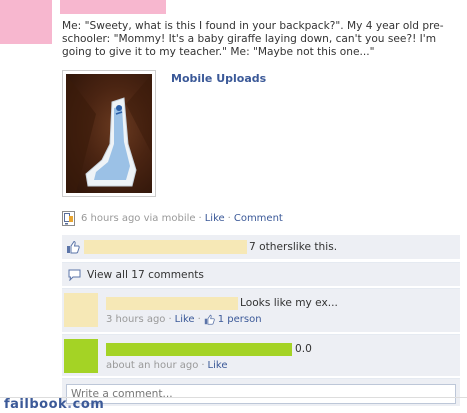 The height and width of the screenshot is (413, 467). Describe the element at coordinates (240, 319) in the screenshot. I see `comment-like-count: 1 person` at that location.